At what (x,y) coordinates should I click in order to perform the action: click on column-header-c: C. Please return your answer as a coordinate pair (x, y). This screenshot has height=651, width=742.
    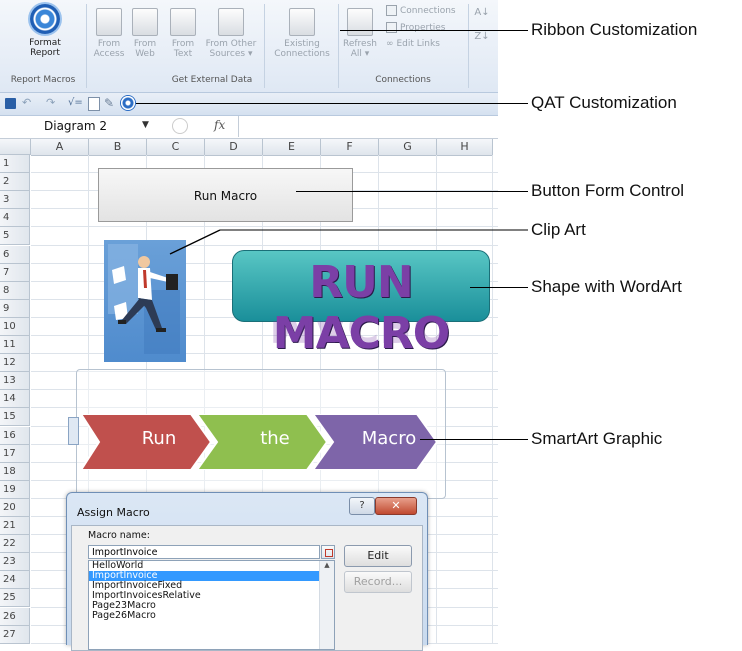
    Looking at the image, I should click on (176, 147).